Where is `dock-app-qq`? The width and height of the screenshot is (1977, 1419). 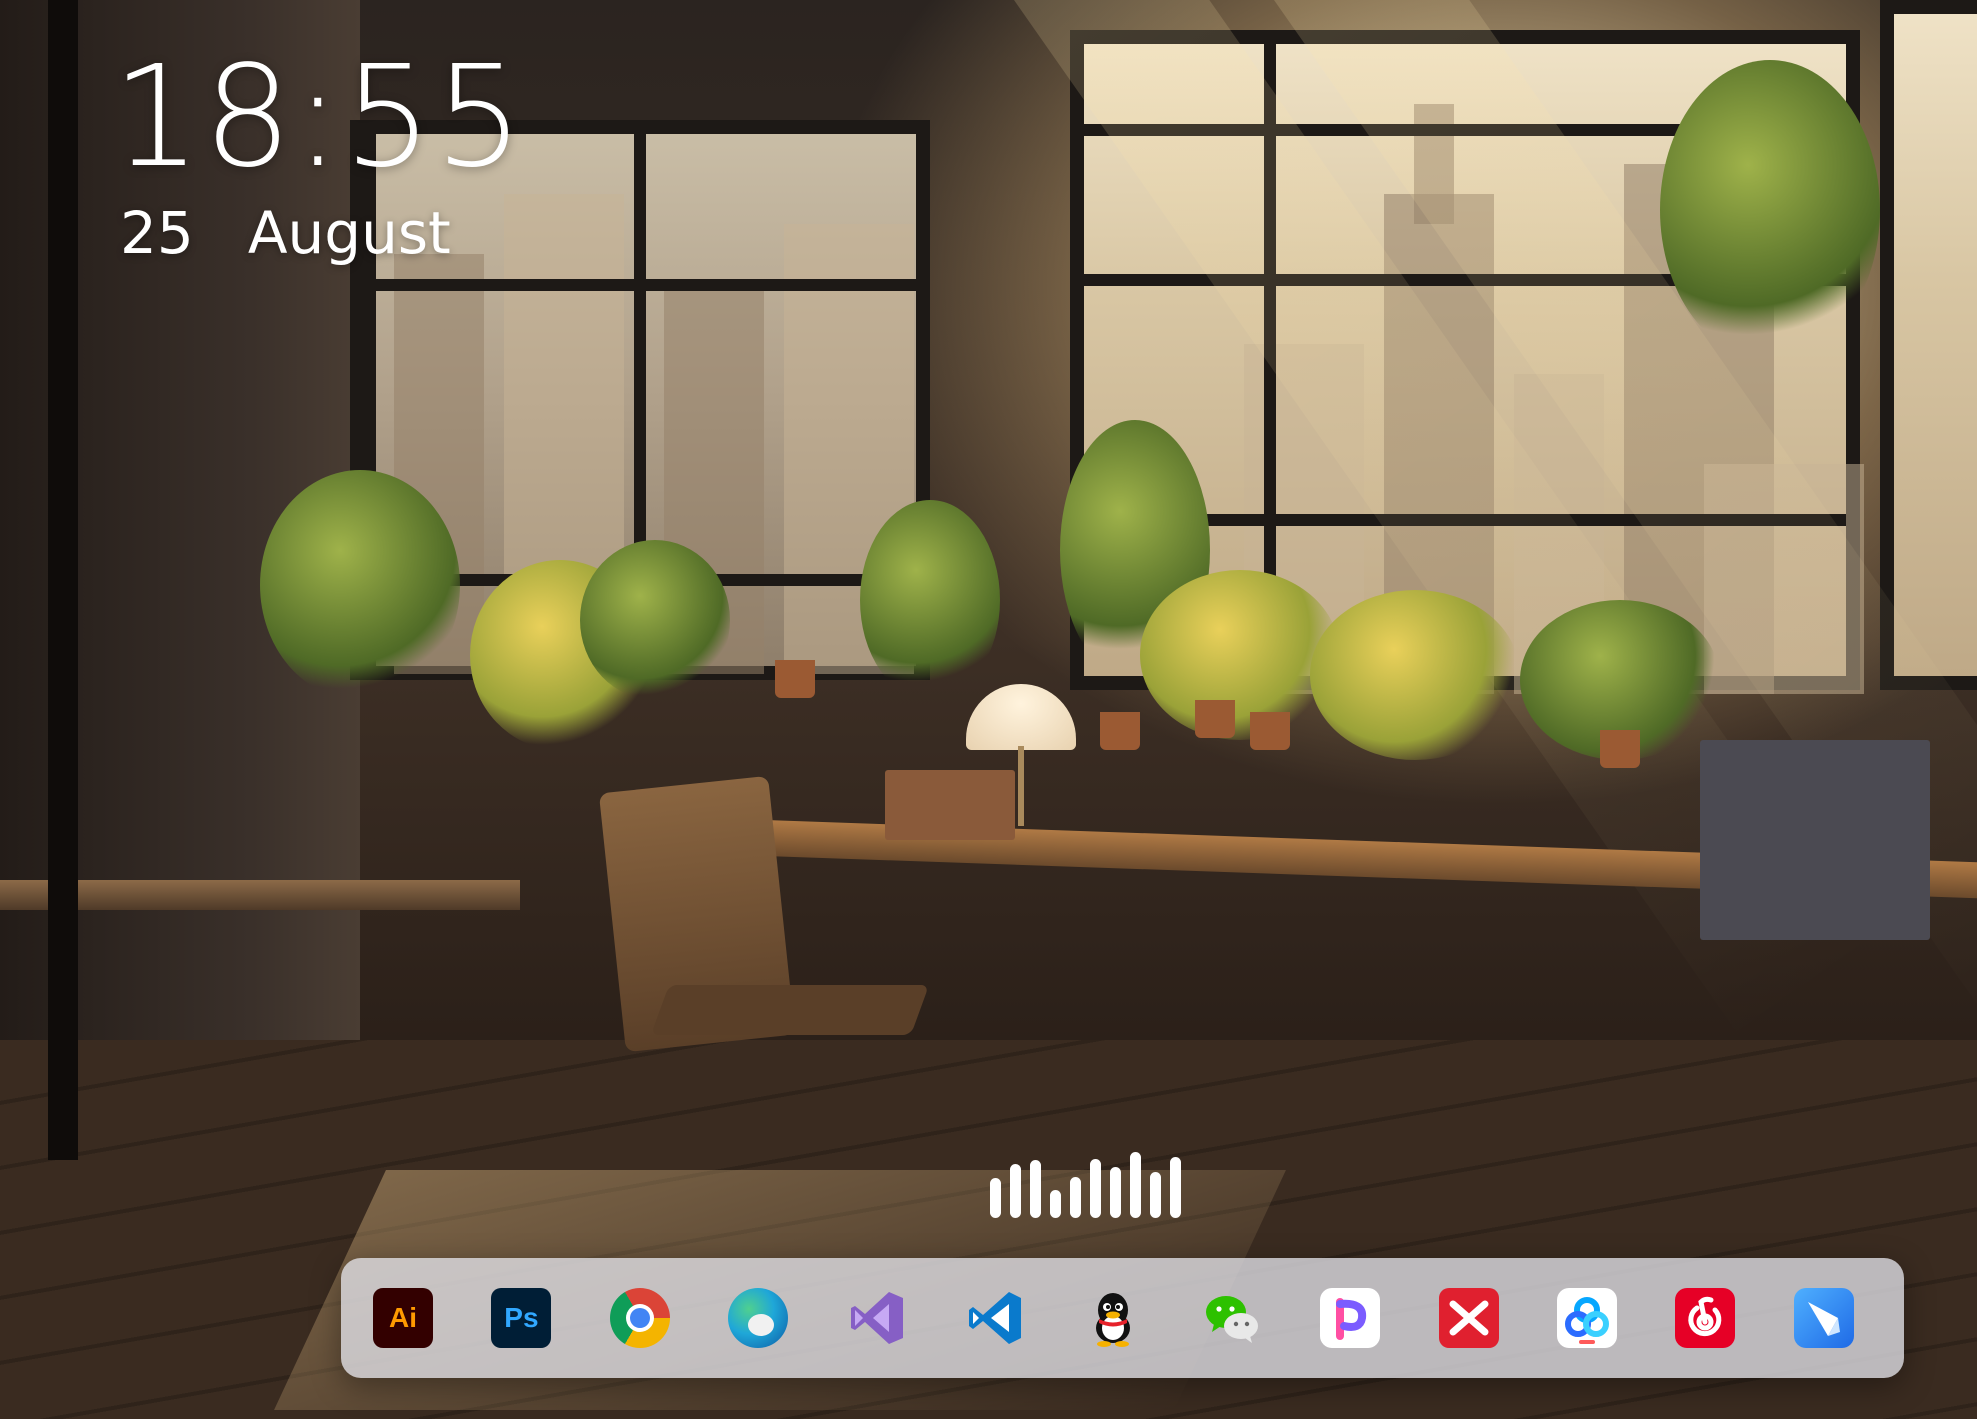 dock-app-qq is located at coordinates (1113, 1318).